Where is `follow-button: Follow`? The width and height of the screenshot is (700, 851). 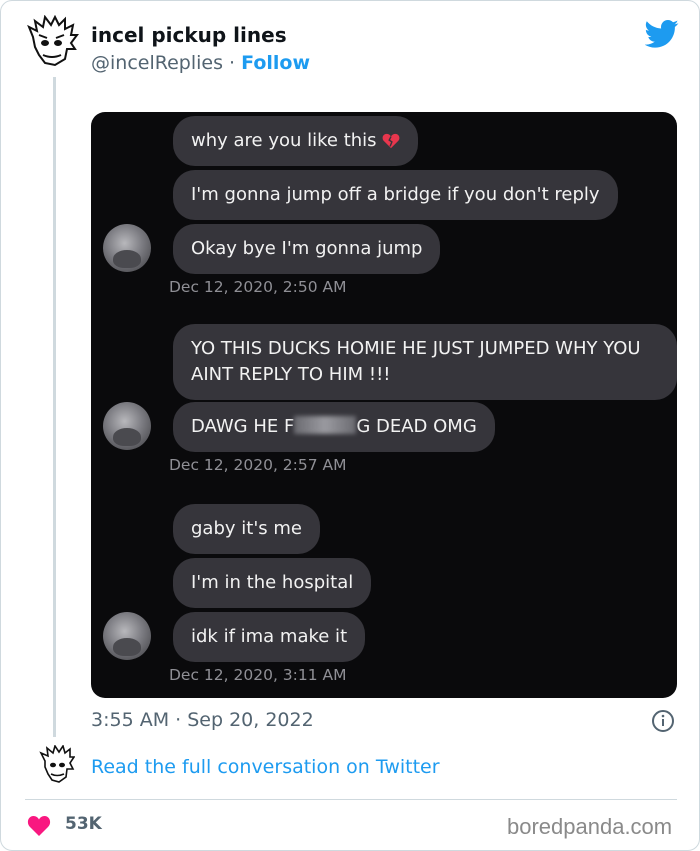 follow-button: Follow is located at coordinates (275, 63).